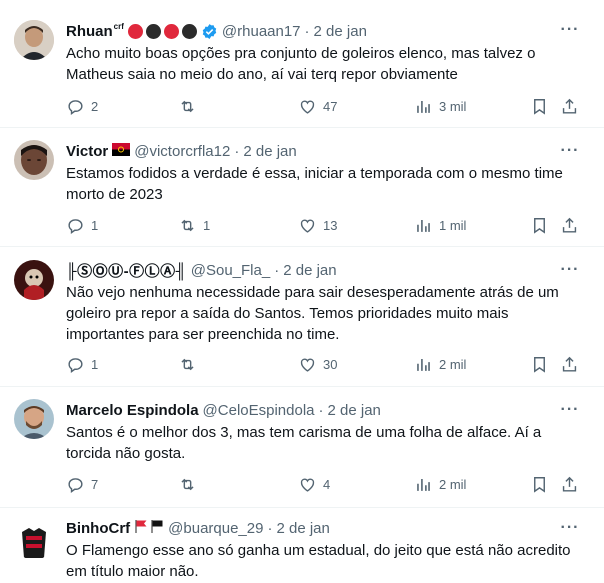 Image resolution: width=604 pixels, height=583 pixels. What do you see at coordinates (453, 225) in the screenshot?
I see `view-count: 1 mil` at bounding box center [453, 225].